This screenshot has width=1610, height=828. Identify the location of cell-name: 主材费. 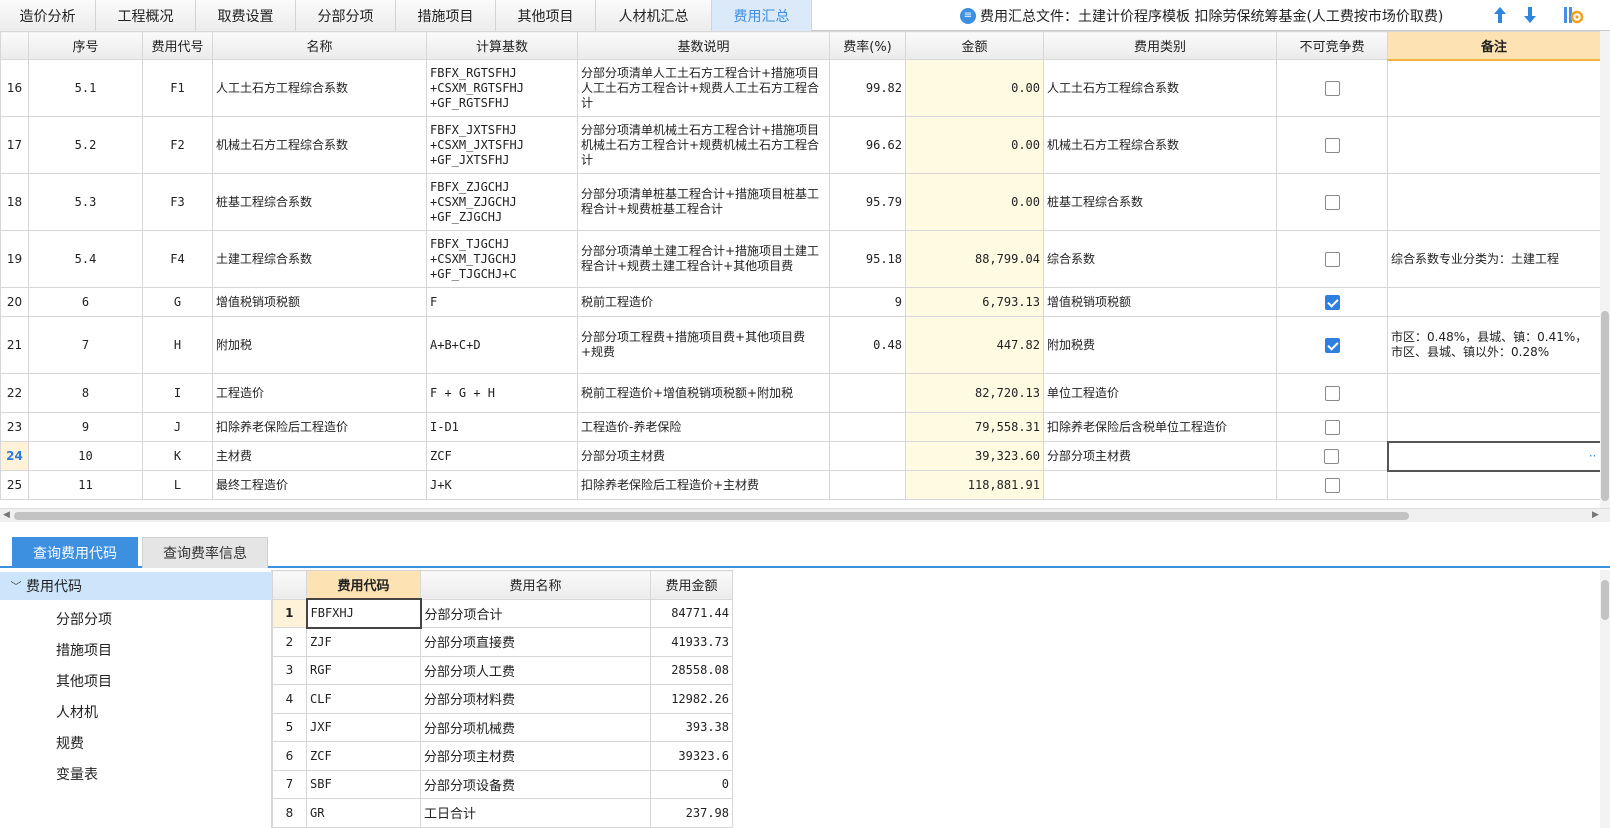
(319, 456).